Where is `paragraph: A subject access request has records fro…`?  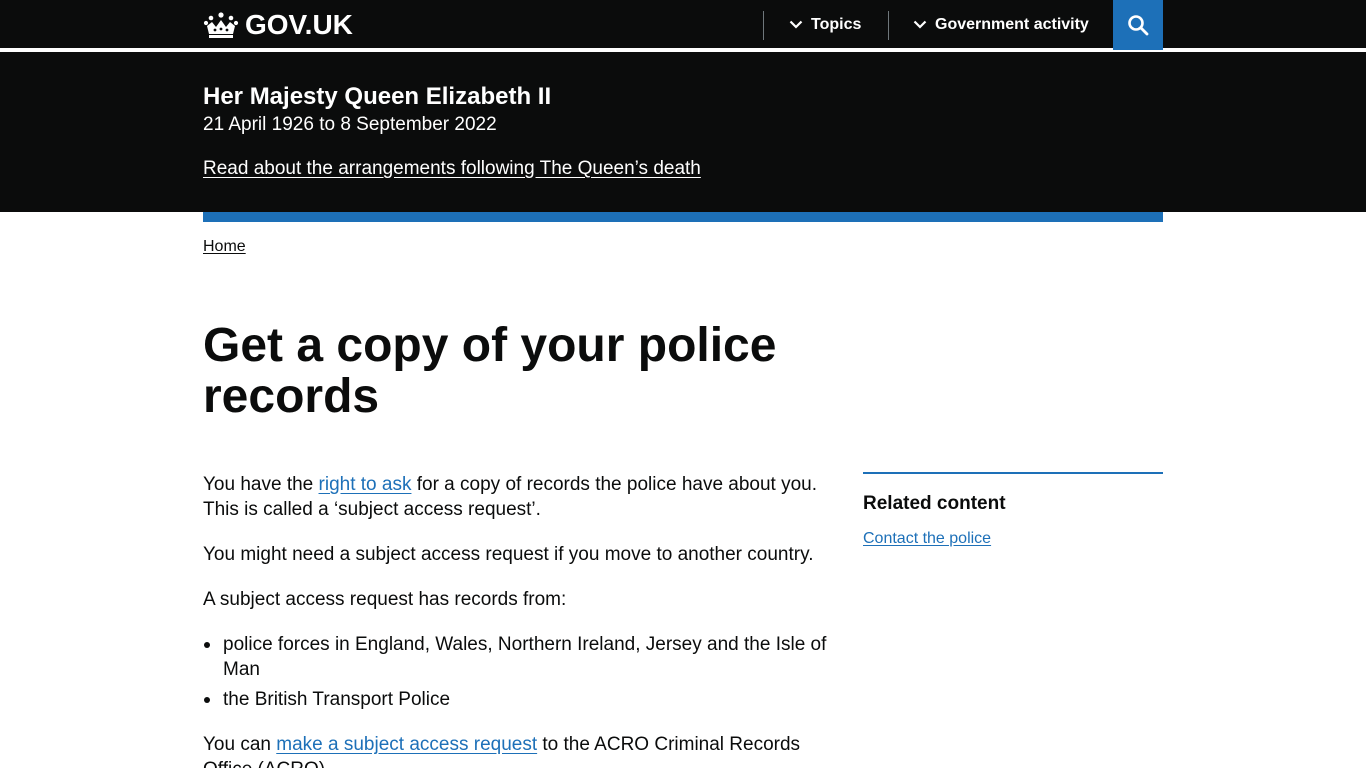 paragraph: A subject access request has records fro… is located at coordinates (385, 599).